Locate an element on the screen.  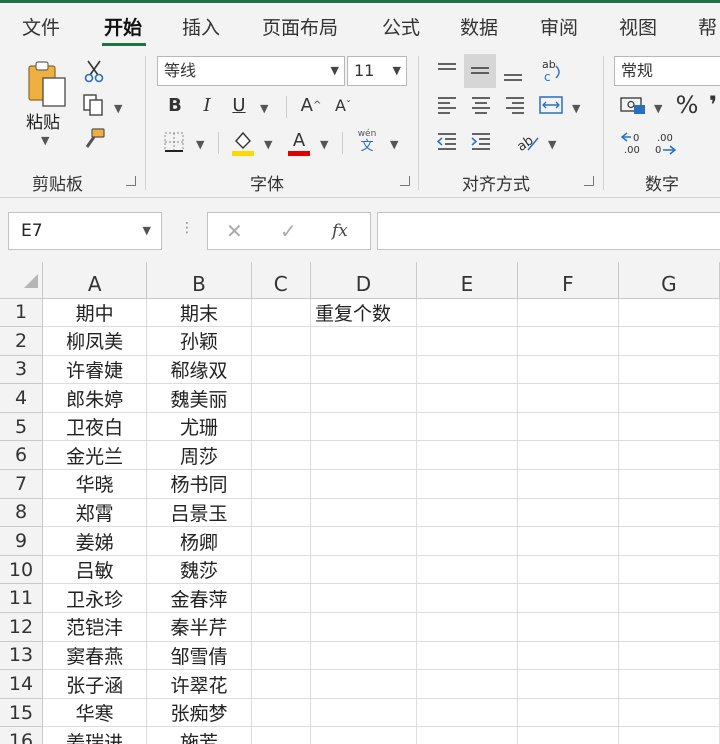
cell-b: 金春萍 is located at coordinates (199, 598).